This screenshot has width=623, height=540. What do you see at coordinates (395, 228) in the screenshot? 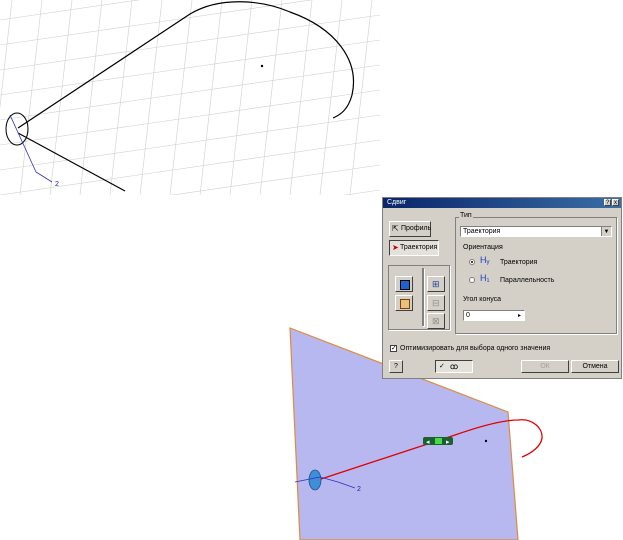
I see `cursor-arrow-icon: ⇱` at bounding box center [395, 228].